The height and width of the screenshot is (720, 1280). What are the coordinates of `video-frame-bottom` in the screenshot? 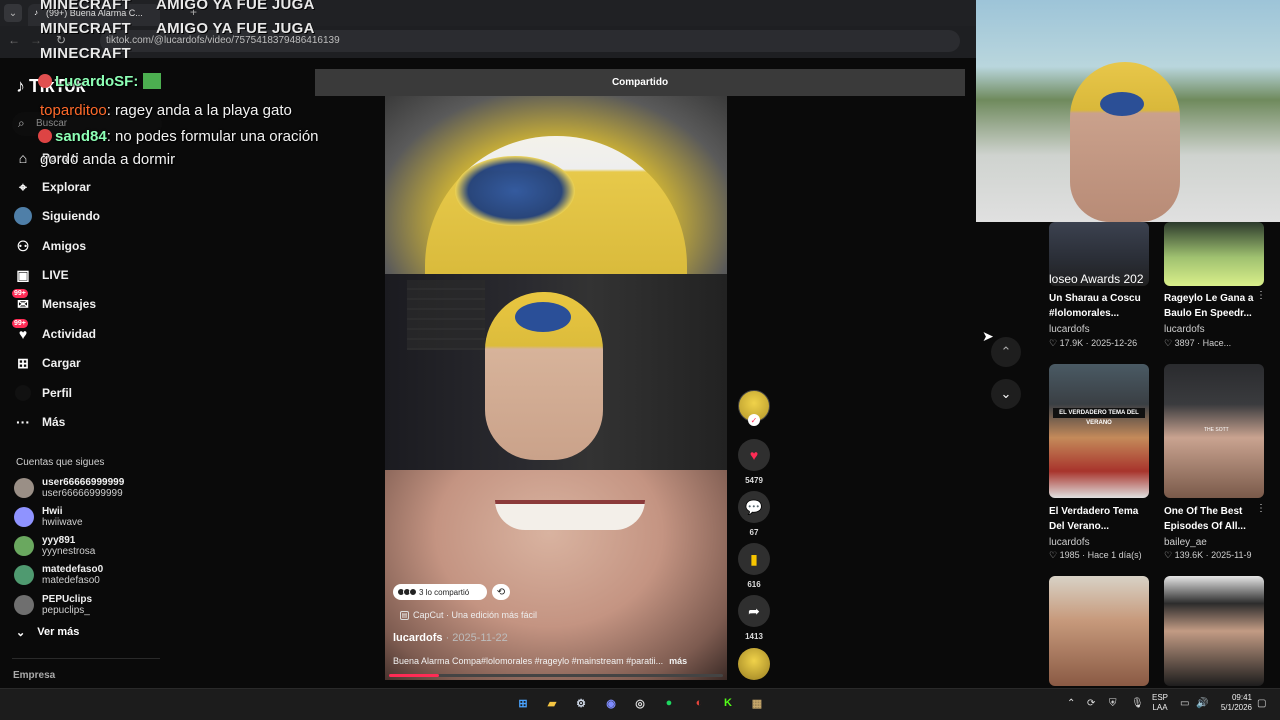 It's located at (556, 575).